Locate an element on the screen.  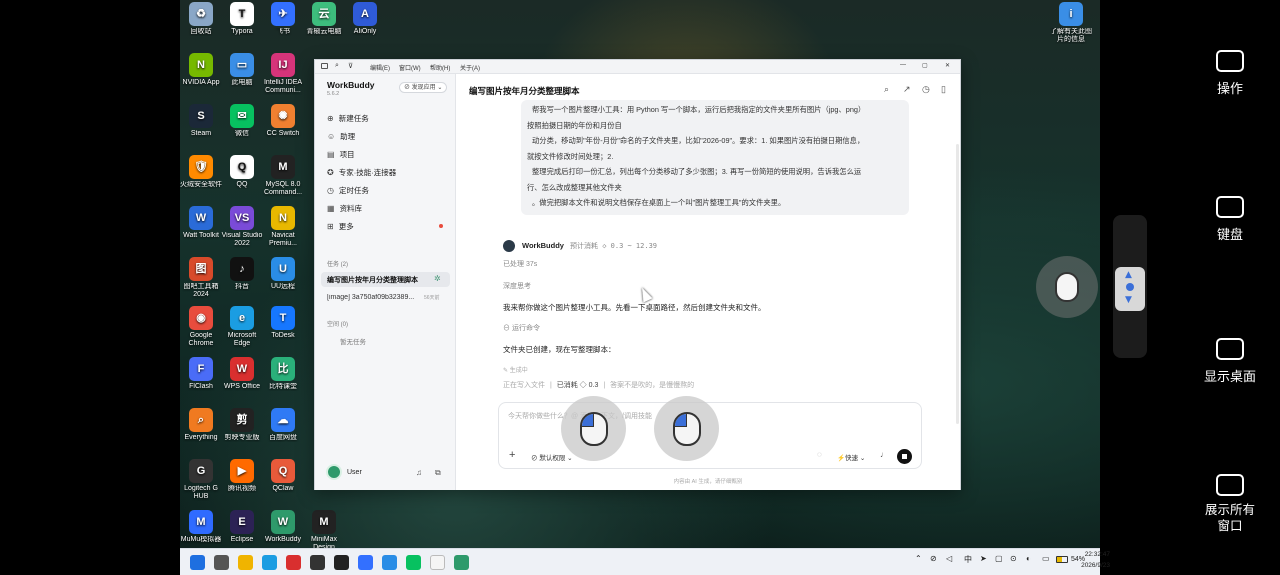
panel-icon: ▯ is located at coordinates (943, 89).